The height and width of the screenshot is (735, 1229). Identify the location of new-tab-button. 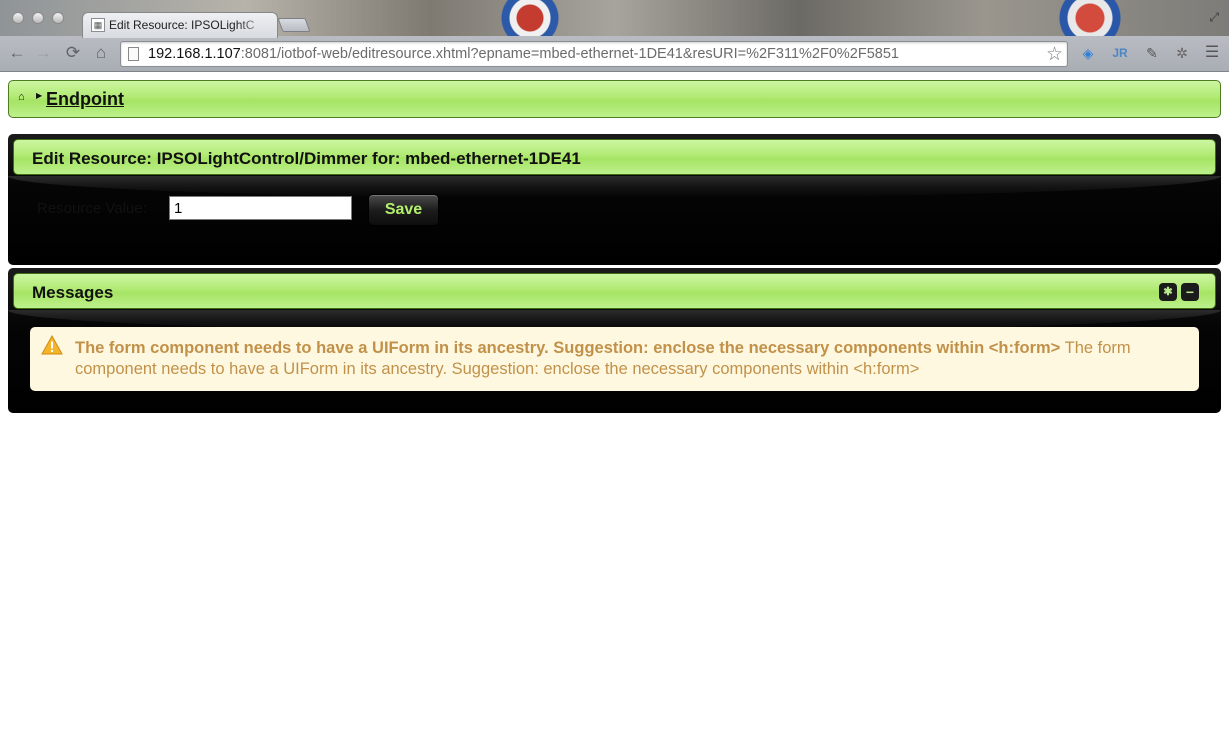
(294, 25).